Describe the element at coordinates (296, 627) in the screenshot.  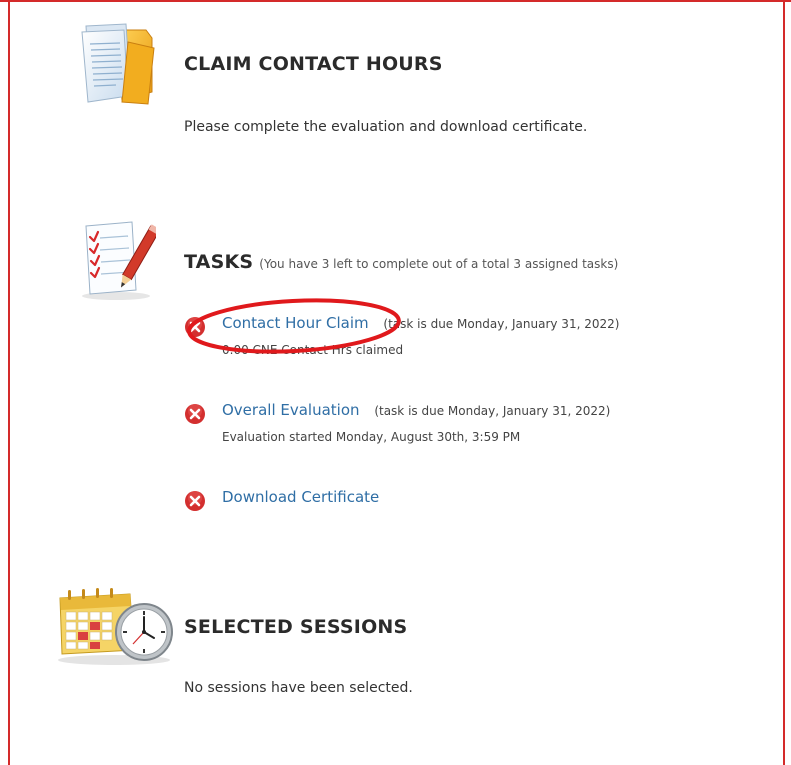
I see `sessions-heading: SELECTED SESSIONS` at that location.